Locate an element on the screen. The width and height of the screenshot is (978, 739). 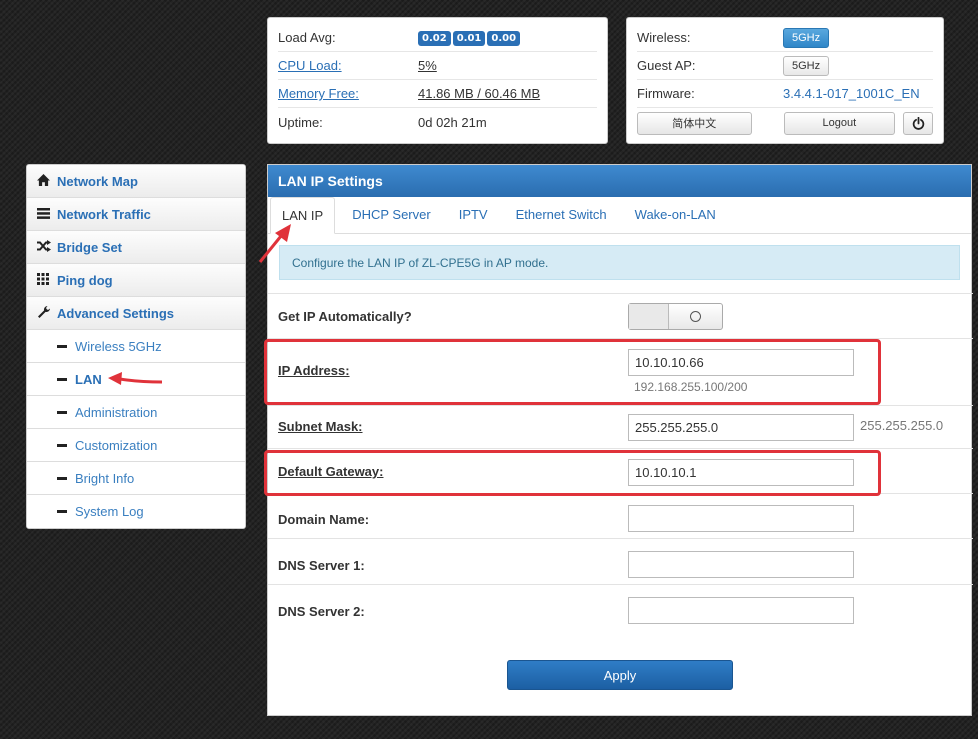
sidebar-item-label: Ping dog is located at coordinates (85, 280).